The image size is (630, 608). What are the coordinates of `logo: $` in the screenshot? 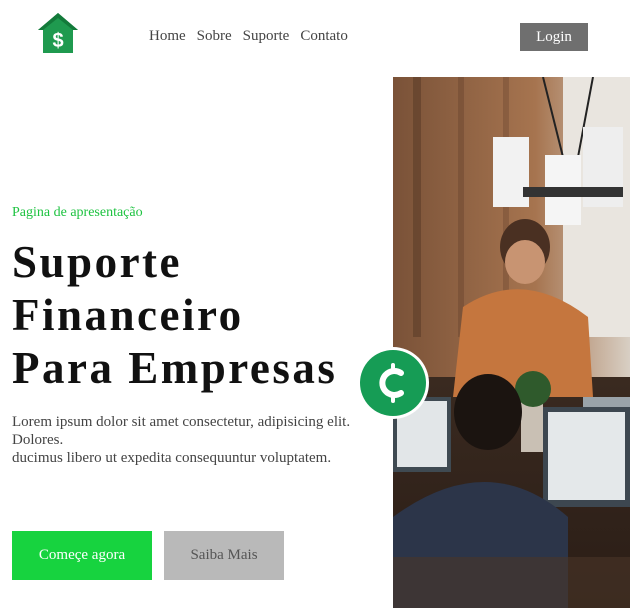 It's located at (58, 33).